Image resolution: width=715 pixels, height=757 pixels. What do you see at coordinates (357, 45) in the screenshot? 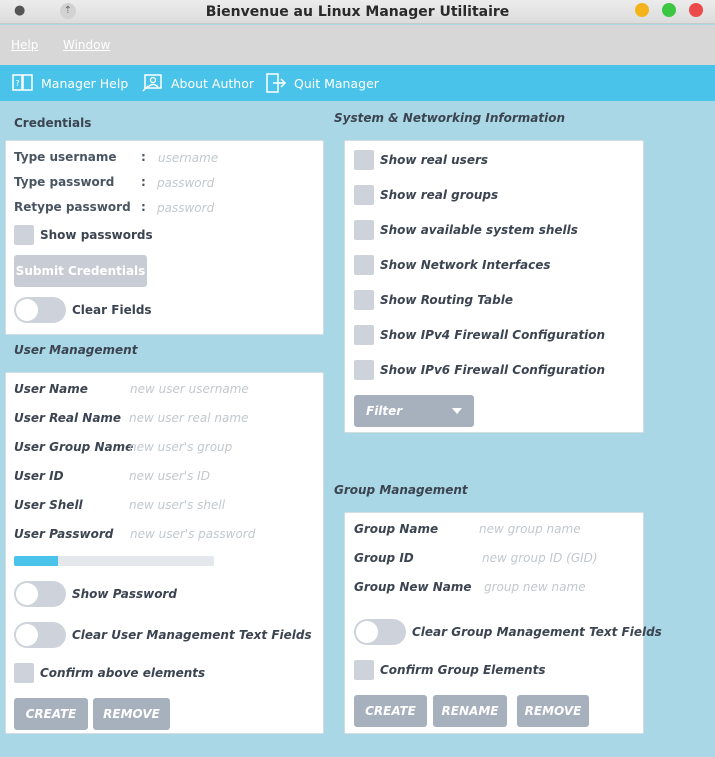
I see `menu-bar: Help Window` at bounding box center [357, 45].